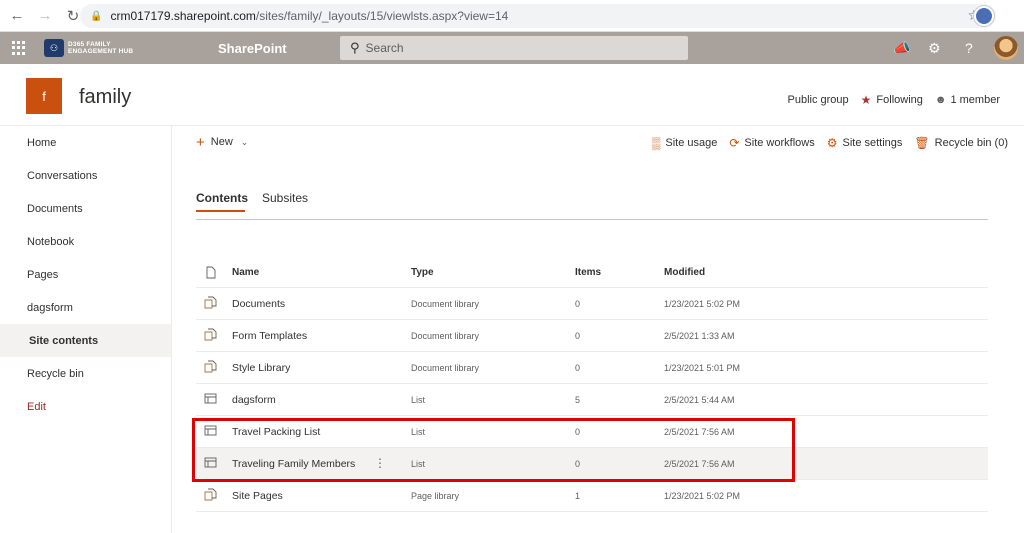  What do you see at coordinates (210, 398) in the screenshot?
I see `list-icon` at bounding box center [210, 398].